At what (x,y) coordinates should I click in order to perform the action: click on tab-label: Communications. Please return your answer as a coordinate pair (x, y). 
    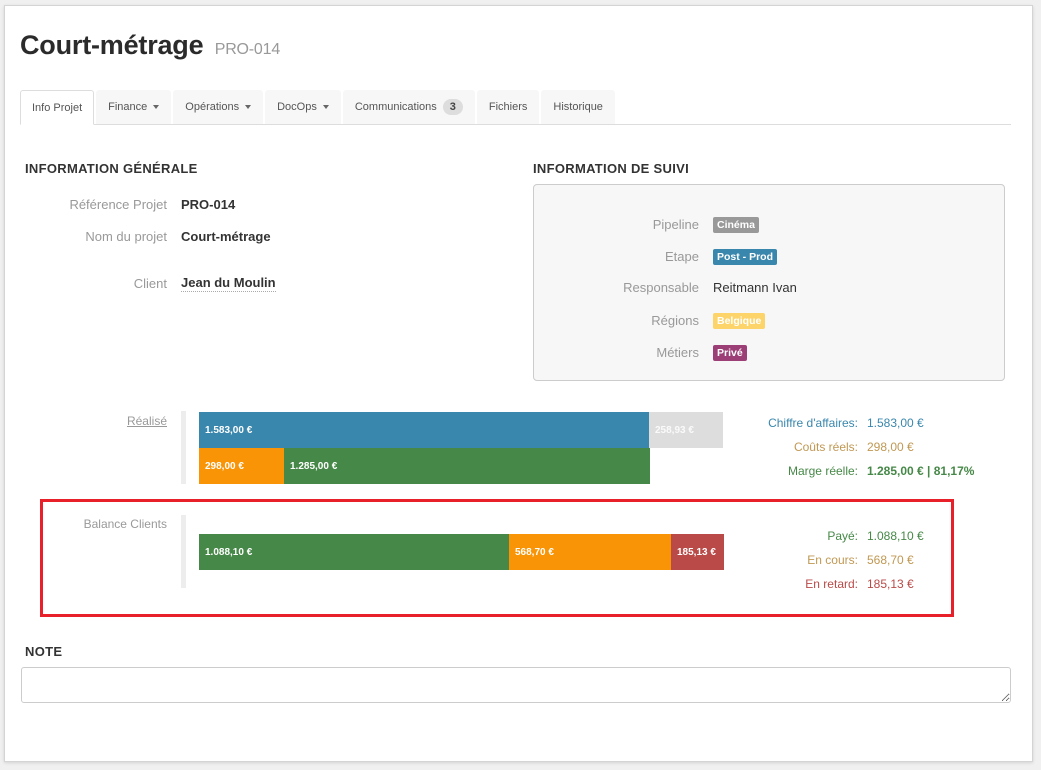
    Looking at the image, I should click on (395, 107).